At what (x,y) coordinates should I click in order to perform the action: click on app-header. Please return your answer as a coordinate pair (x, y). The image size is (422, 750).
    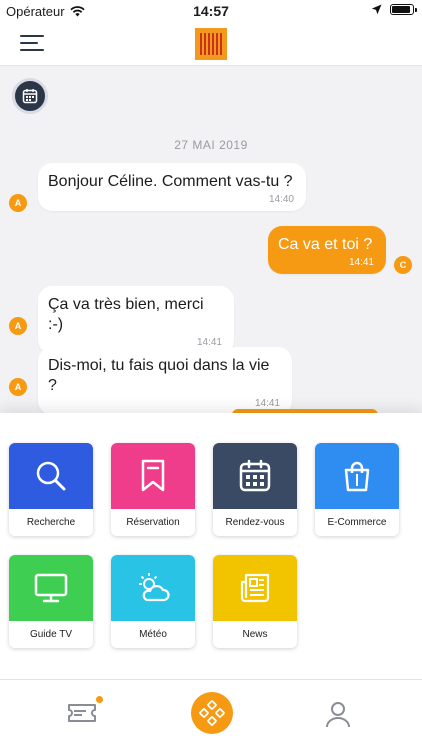
    Looking at the image, I should click on (211, 44).